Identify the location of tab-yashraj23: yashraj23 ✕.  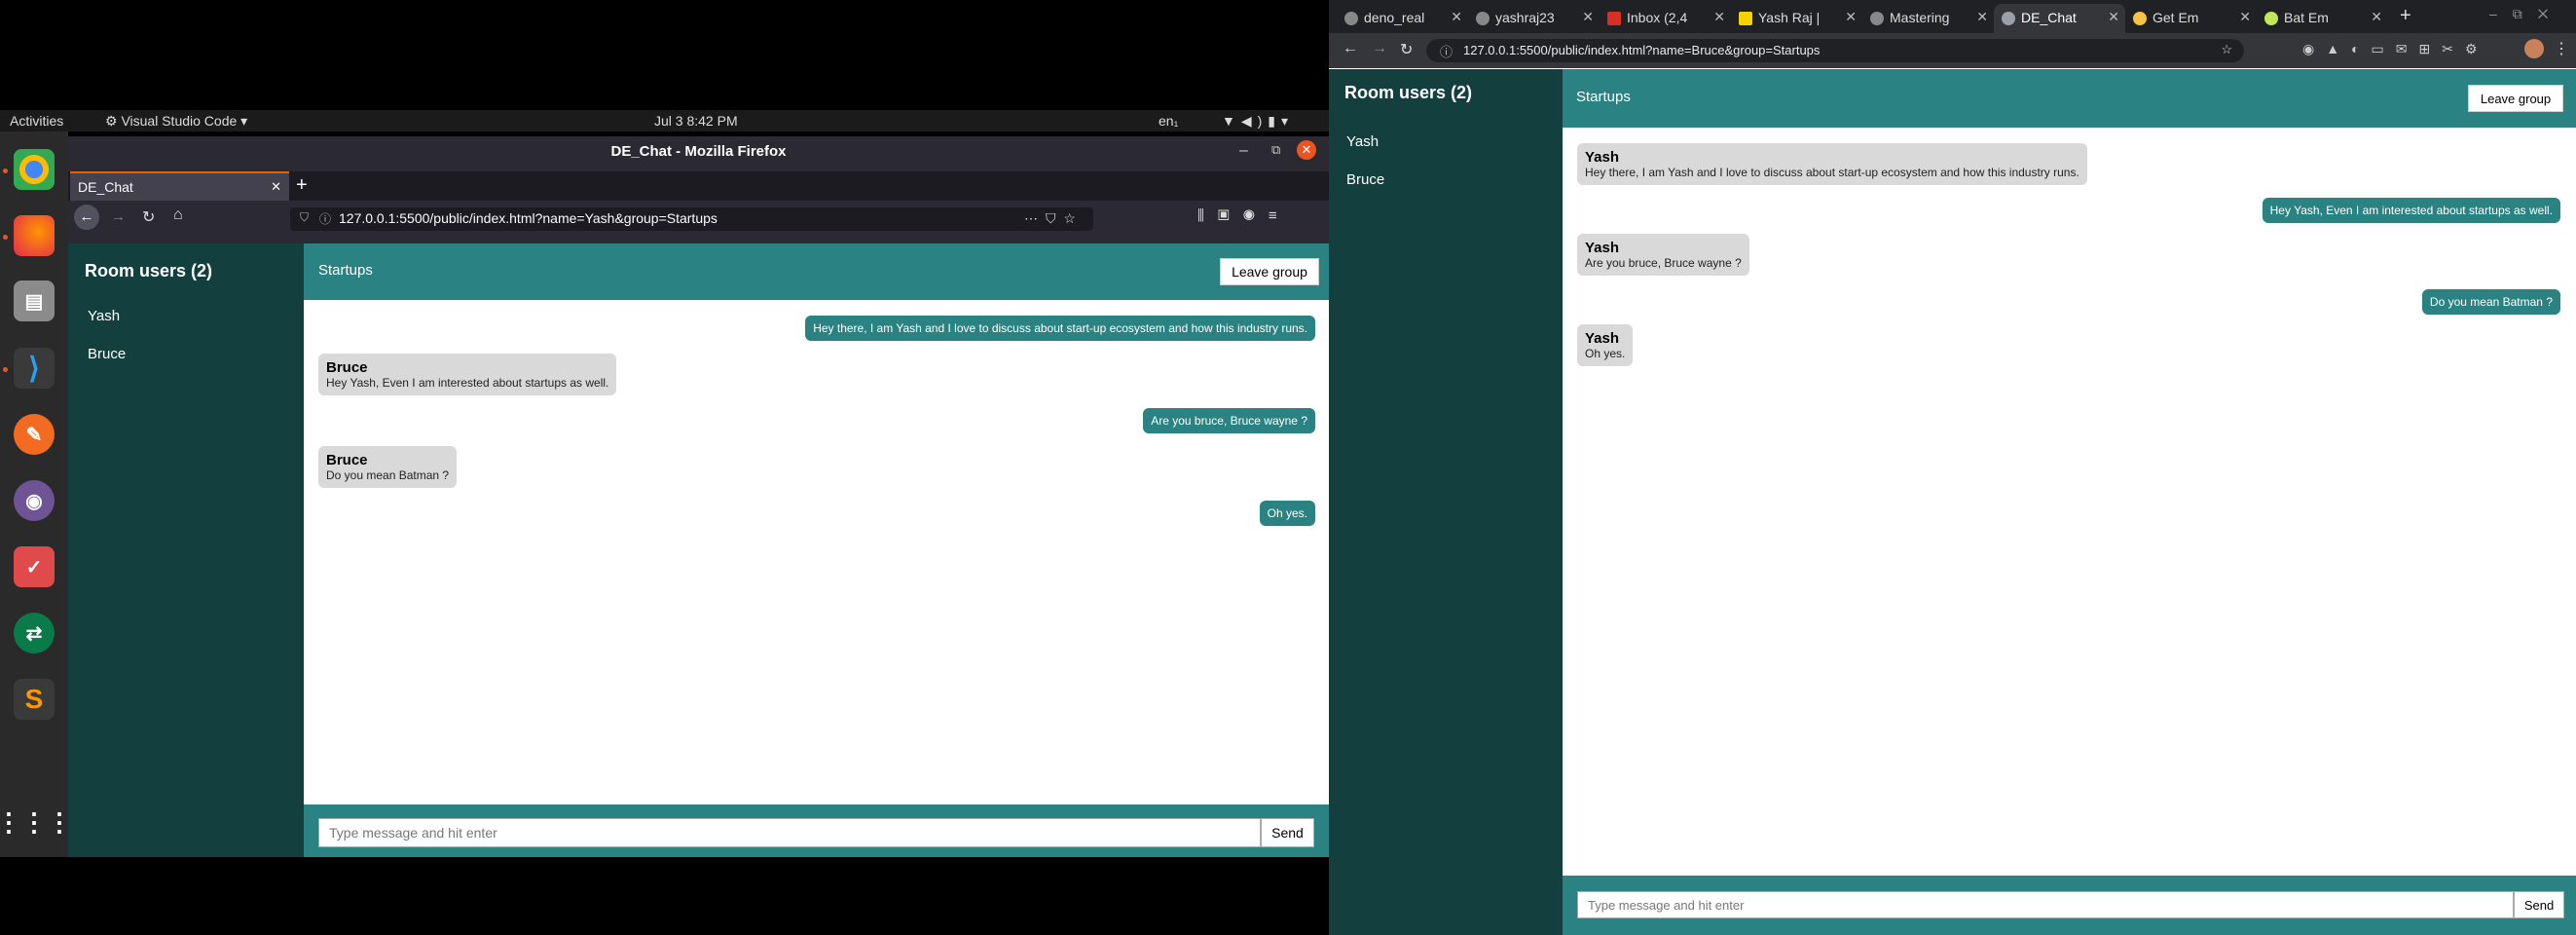
(1534, 19).